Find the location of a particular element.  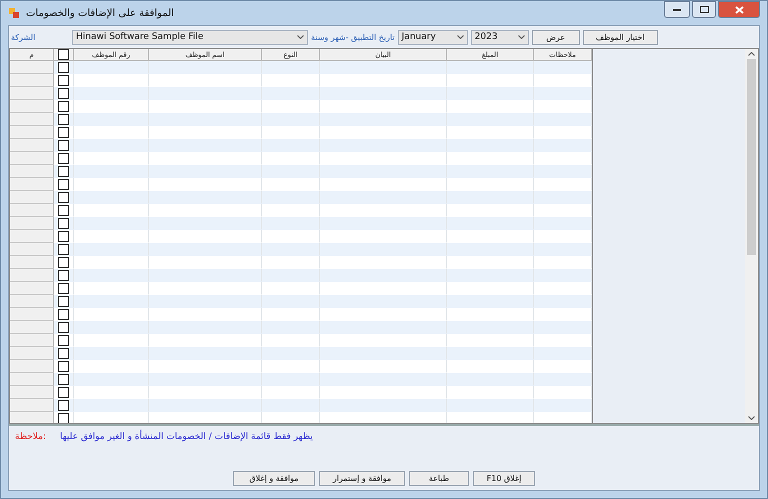

window-title: الموافقة على الإضافات والخصومات is located at coordinates (100, 13).